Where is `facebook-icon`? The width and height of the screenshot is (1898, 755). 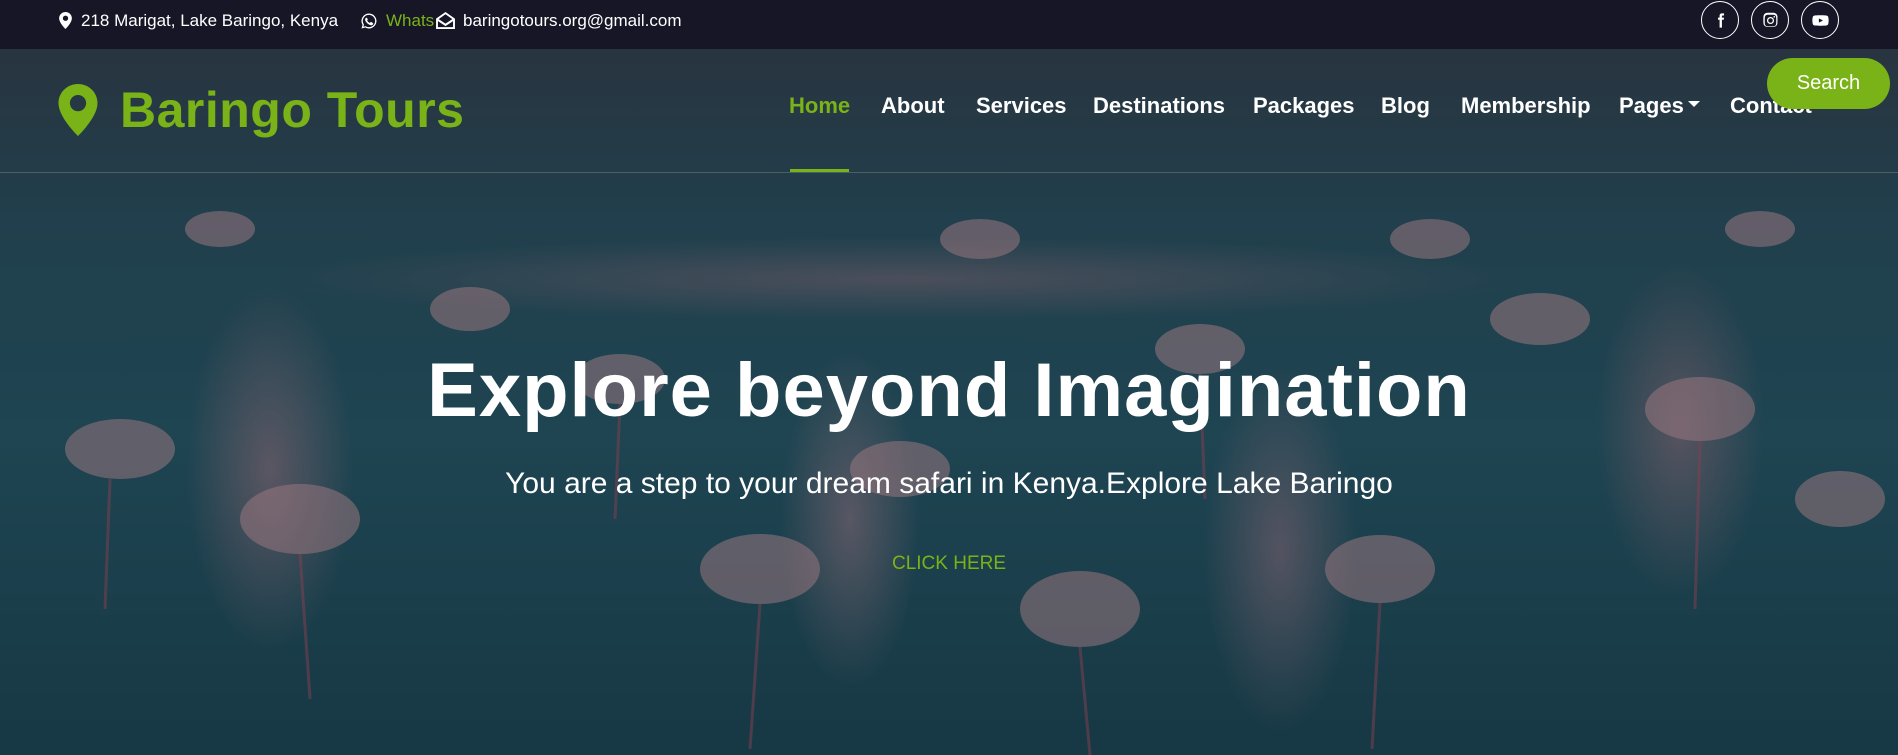
facebook-icon is located at coordinates (1720, 20).